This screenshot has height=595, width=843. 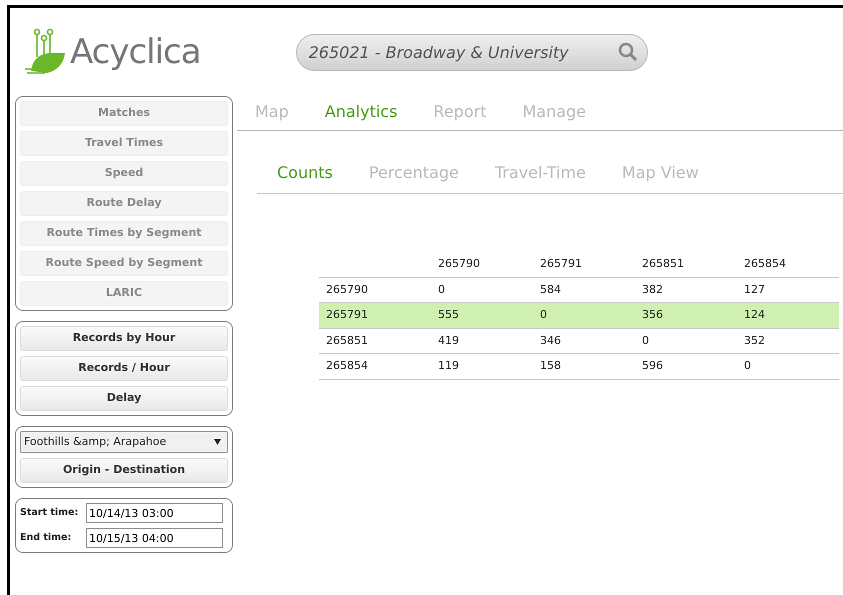 I want to click on table-cell: 352, so click(x=788, y=341).